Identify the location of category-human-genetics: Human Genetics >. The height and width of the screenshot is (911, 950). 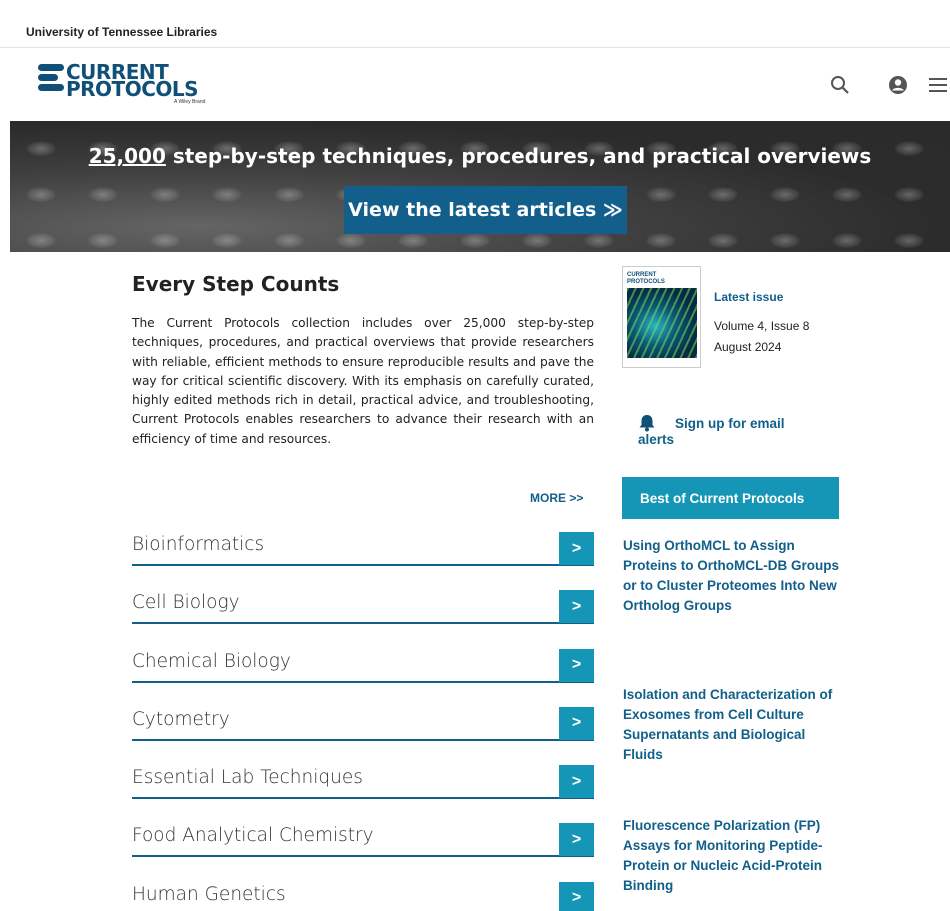
(363, 896).